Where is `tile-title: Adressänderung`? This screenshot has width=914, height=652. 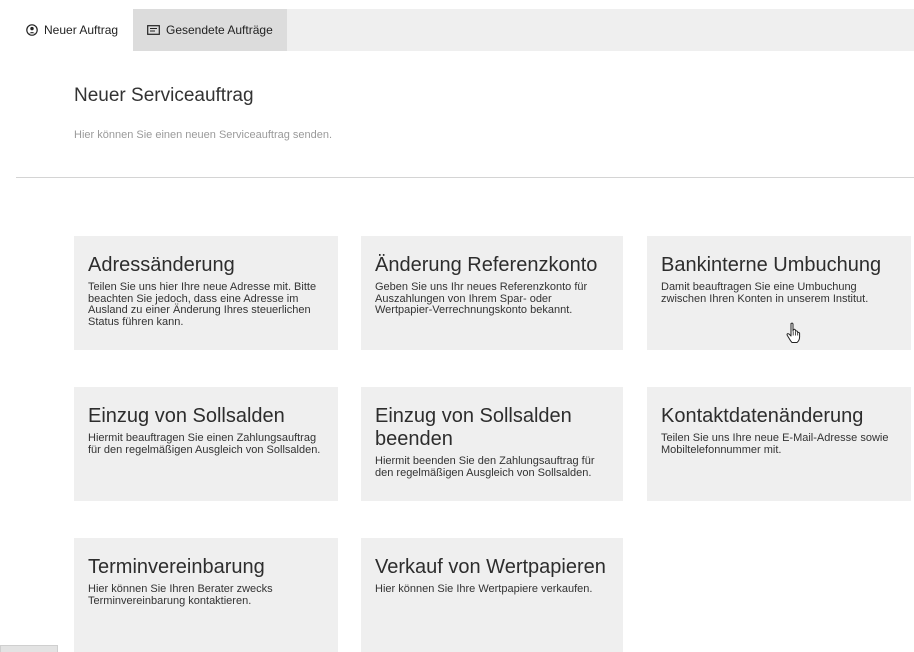
tile-title: Adressänderung is located at coordinates (161, 265).